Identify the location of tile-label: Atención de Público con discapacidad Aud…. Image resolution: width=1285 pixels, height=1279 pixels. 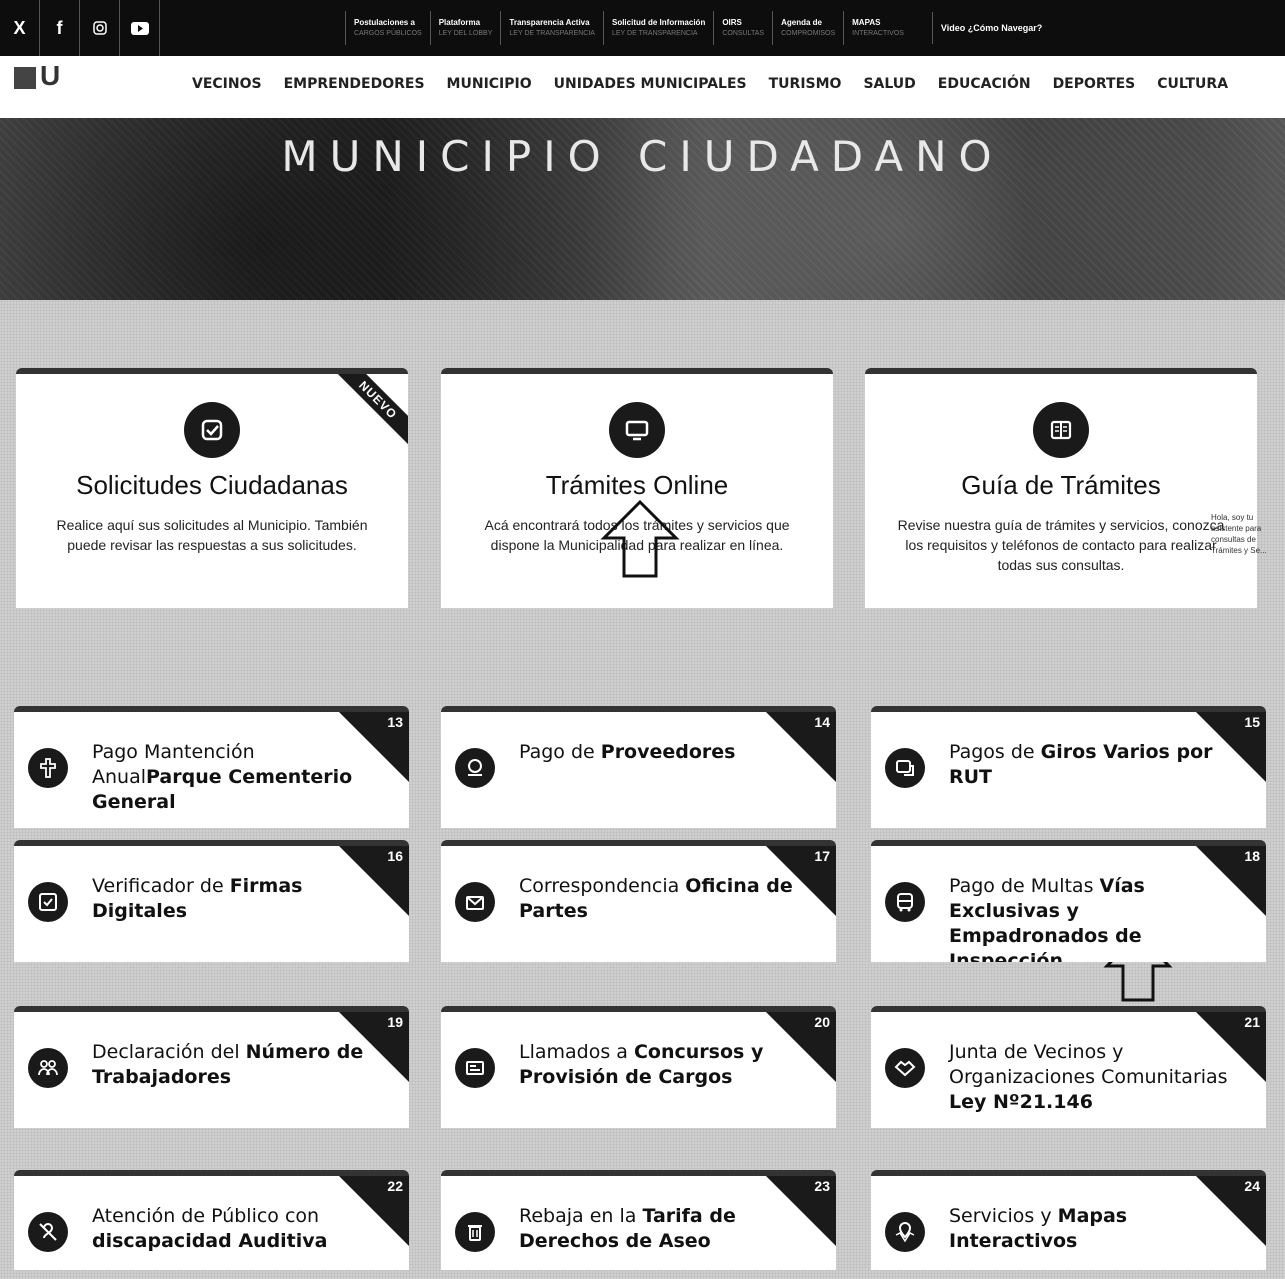
(232, 1229).